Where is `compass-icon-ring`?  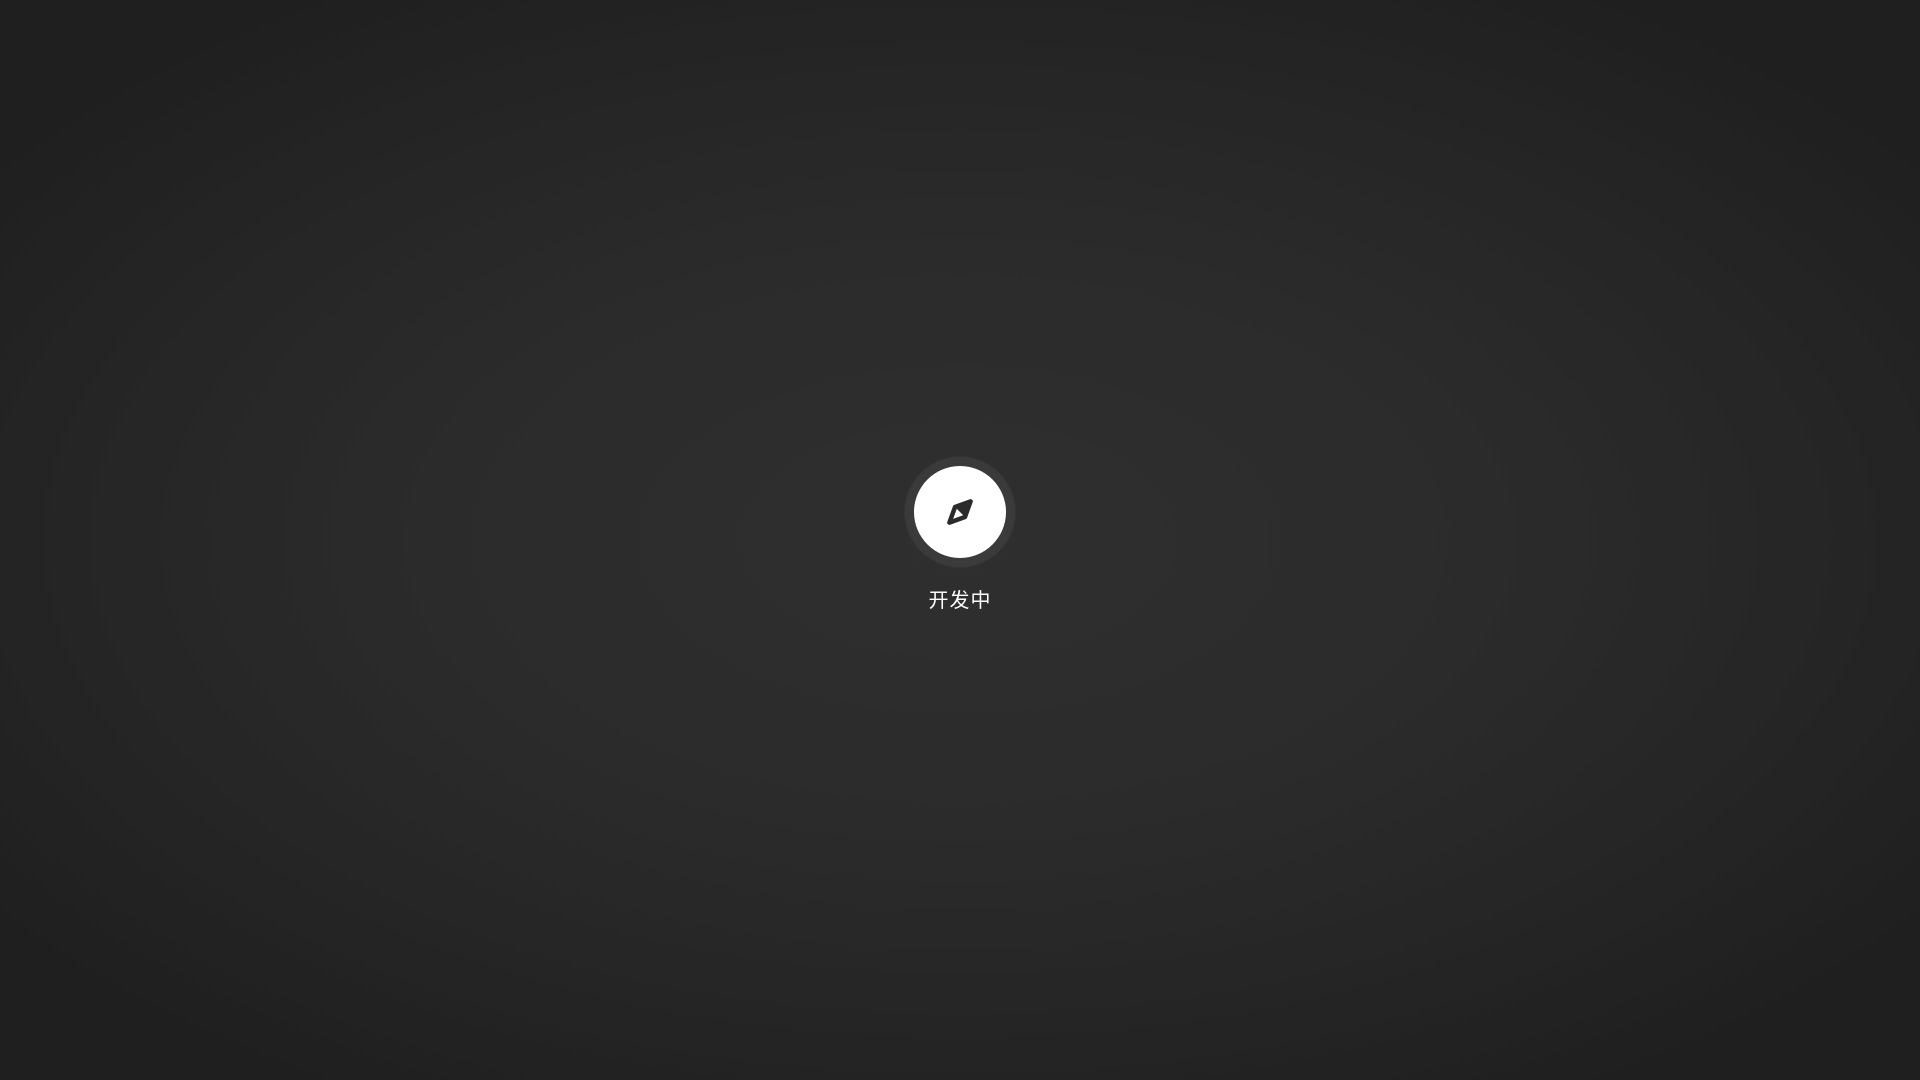 compass-icon-ring is located at coordinates (960, 512).